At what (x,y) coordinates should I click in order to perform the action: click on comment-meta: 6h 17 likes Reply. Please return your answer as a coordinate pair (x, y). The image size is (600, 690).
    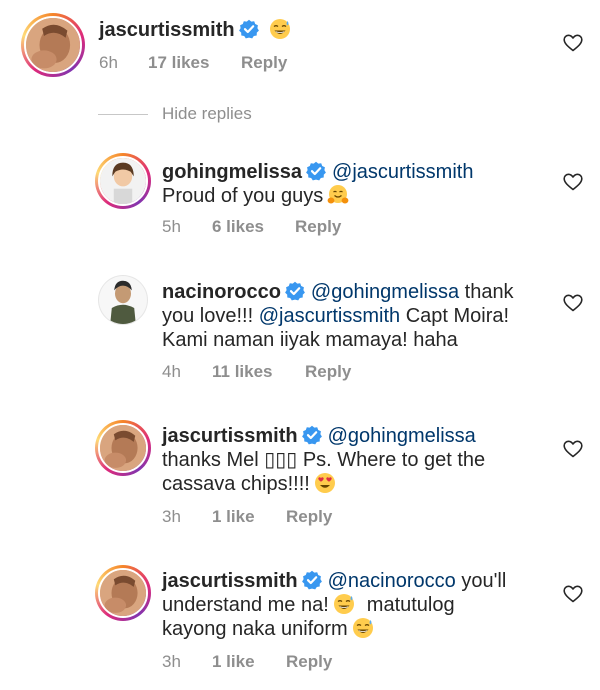
    Looking at the image, I should click on (193, 63).